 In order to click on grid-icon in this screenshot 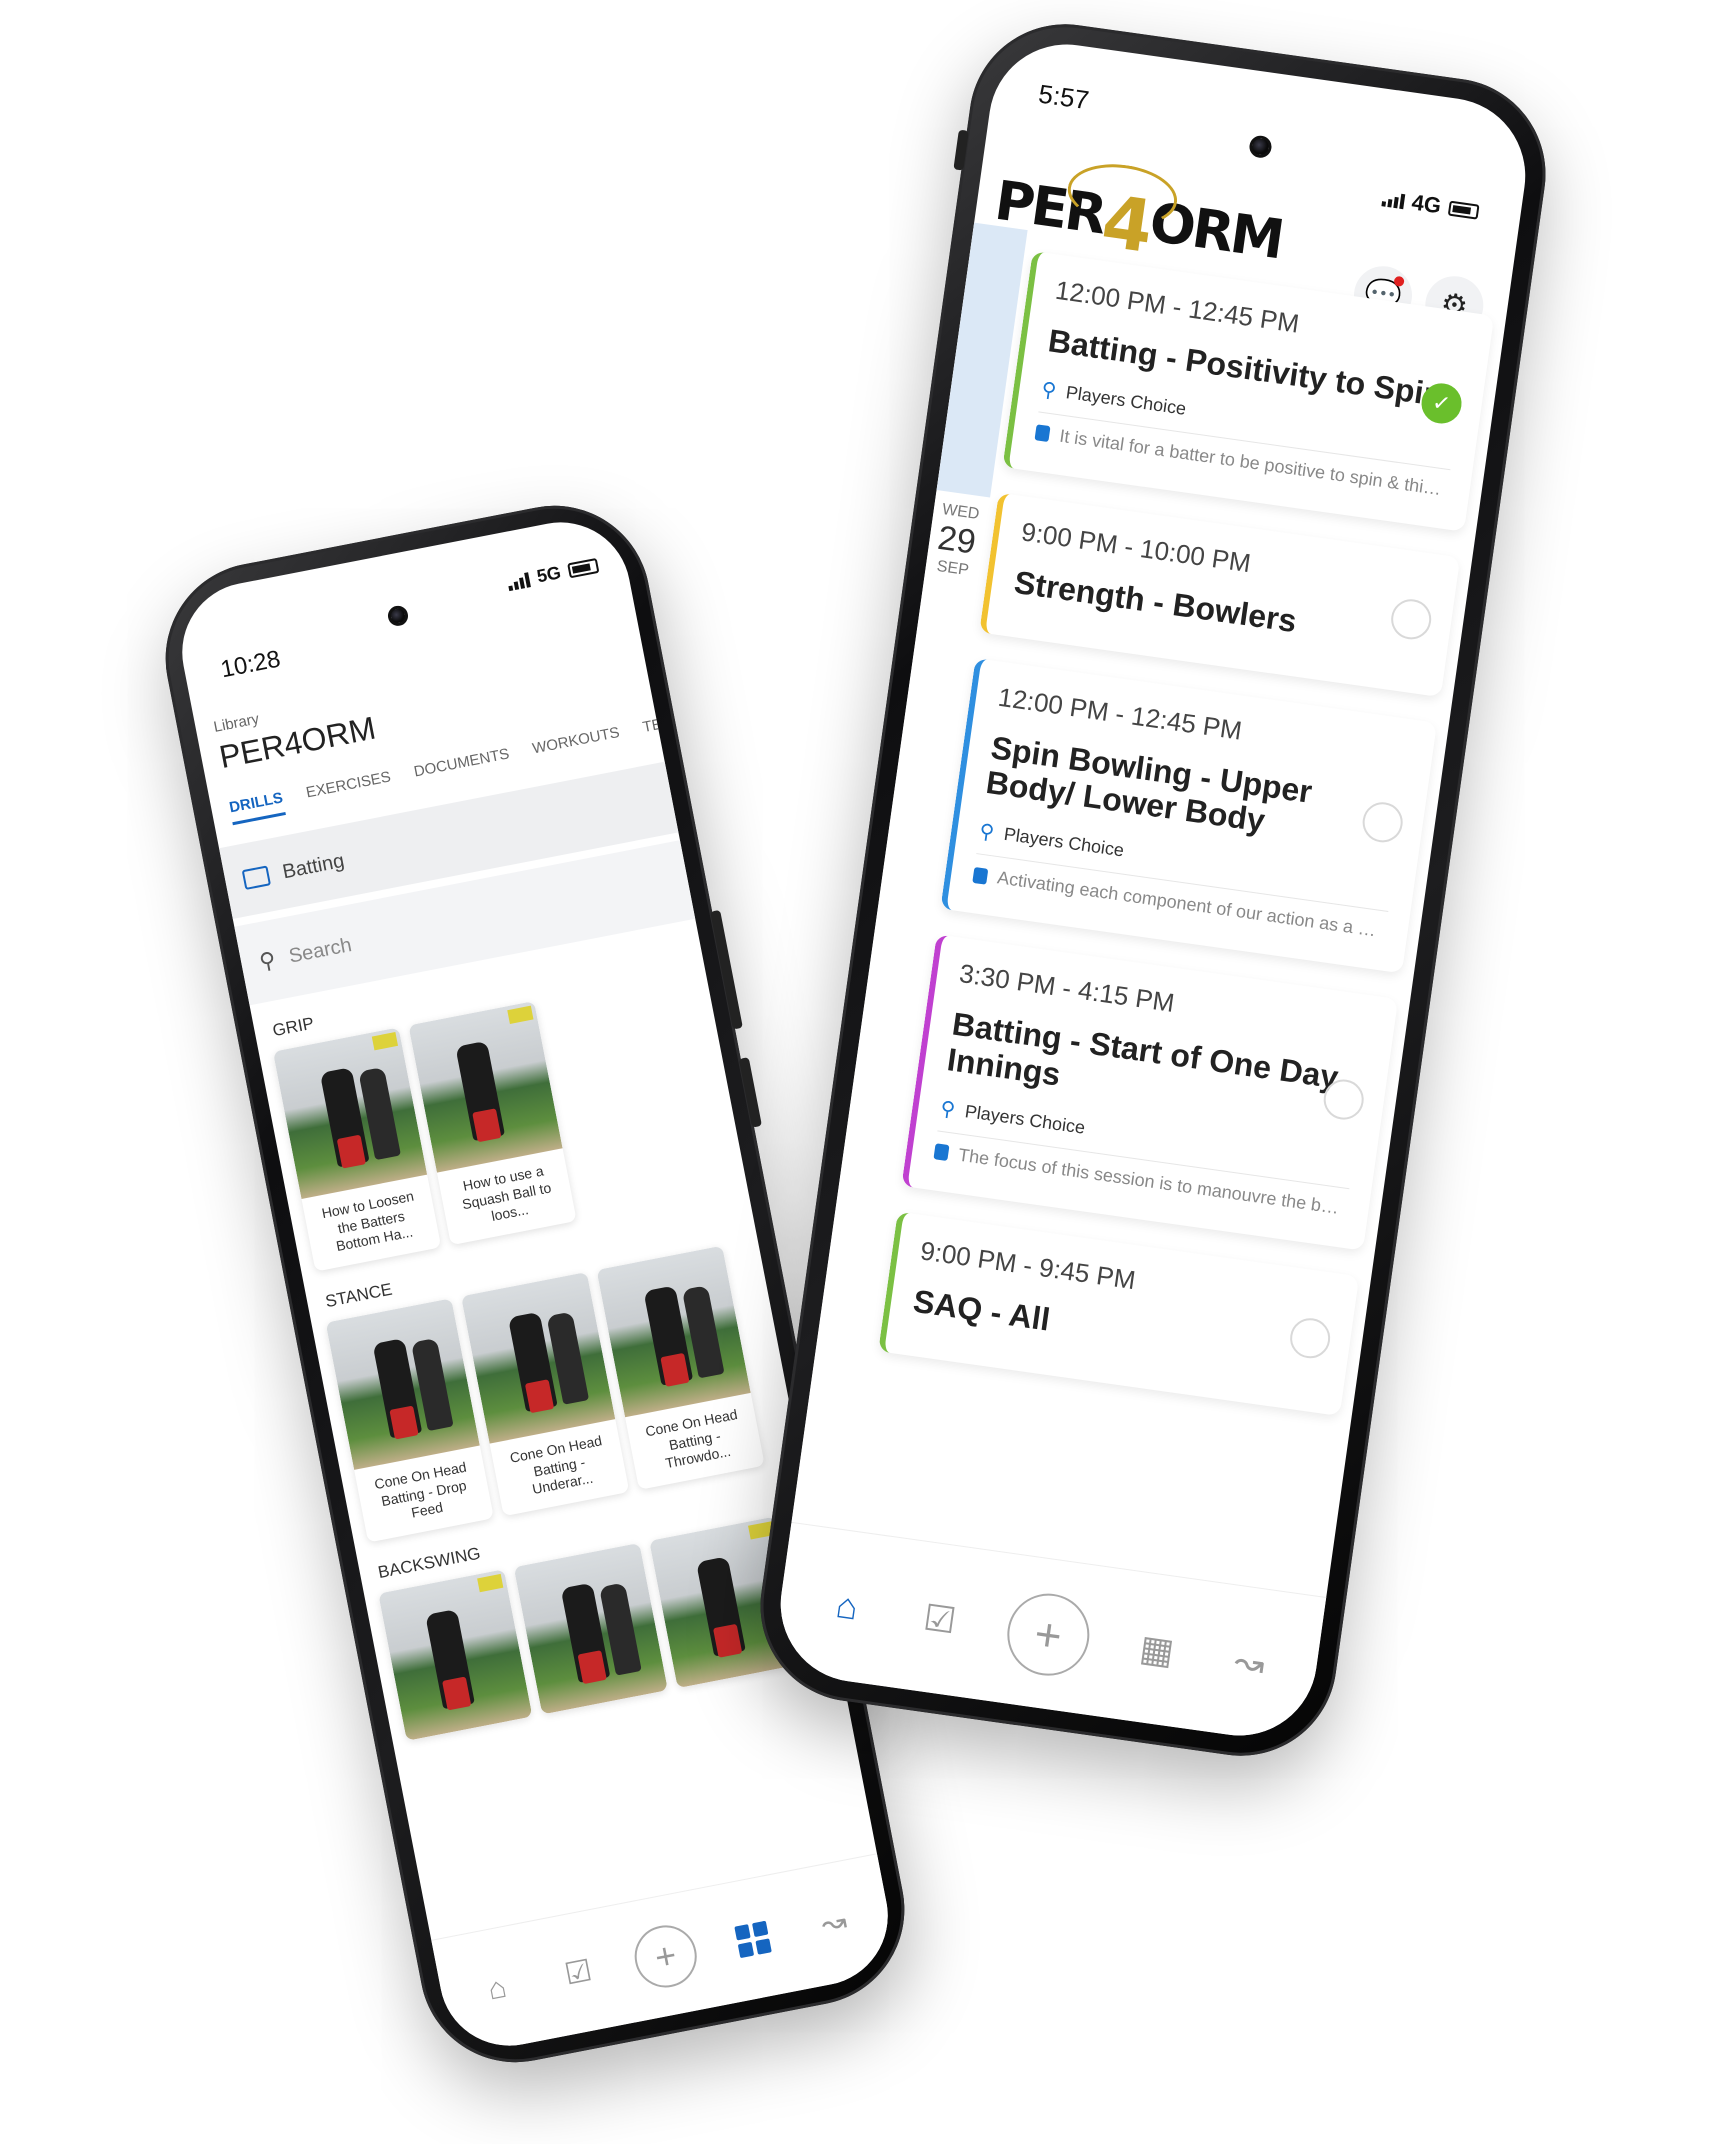, I will do `click(752, 1939)`.